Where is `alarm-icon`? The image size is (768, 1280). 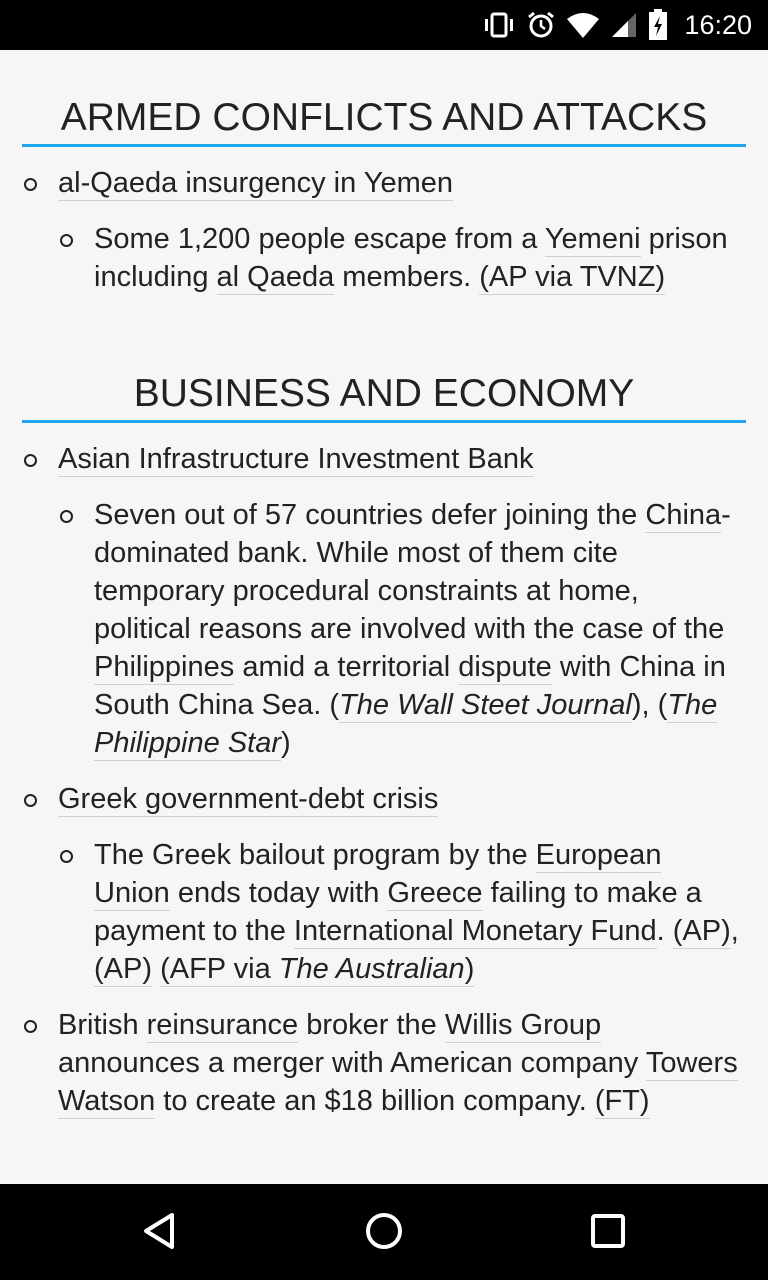
alarm-icon is located at coordinates (541, 25).